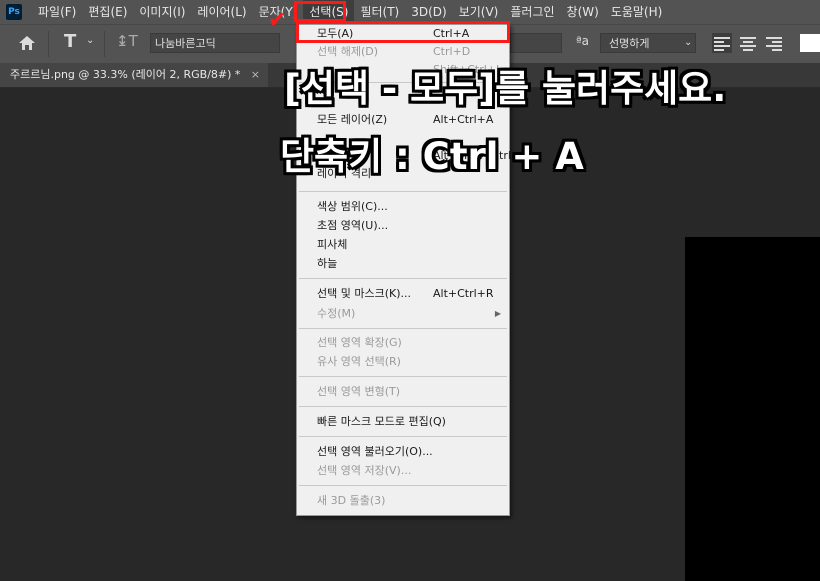 This screenshot has height=581, width=820. Describe the element at coordinates (70, 41) in the screenshot. I see `type-tool-icon: T` at that location.